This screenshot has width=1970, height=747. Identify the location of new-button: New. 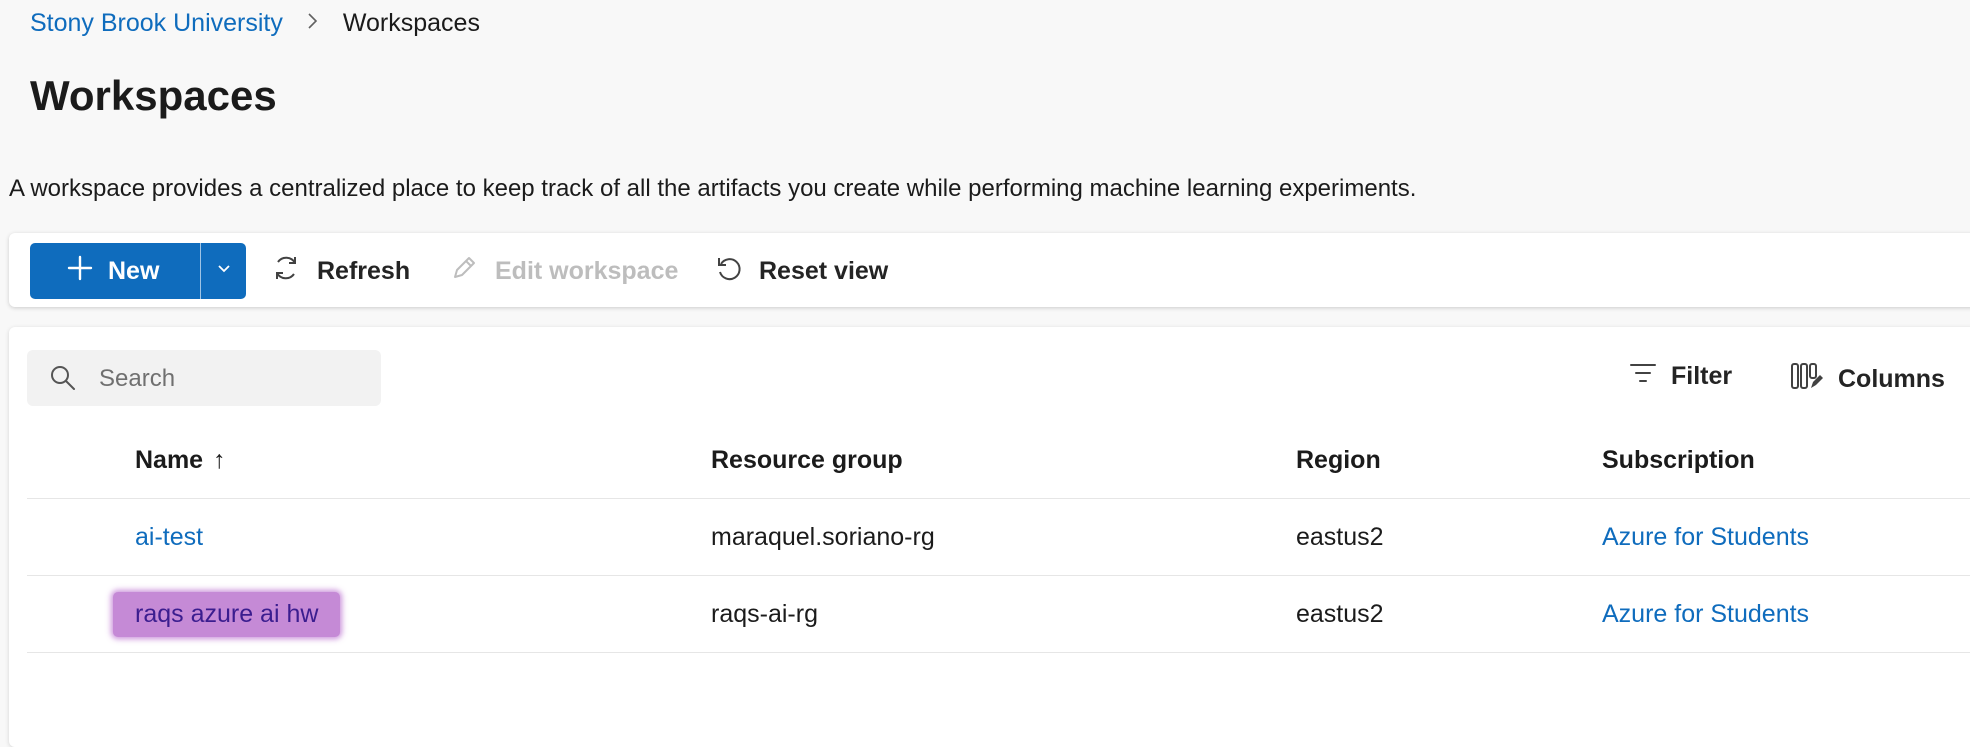
(115, 271).